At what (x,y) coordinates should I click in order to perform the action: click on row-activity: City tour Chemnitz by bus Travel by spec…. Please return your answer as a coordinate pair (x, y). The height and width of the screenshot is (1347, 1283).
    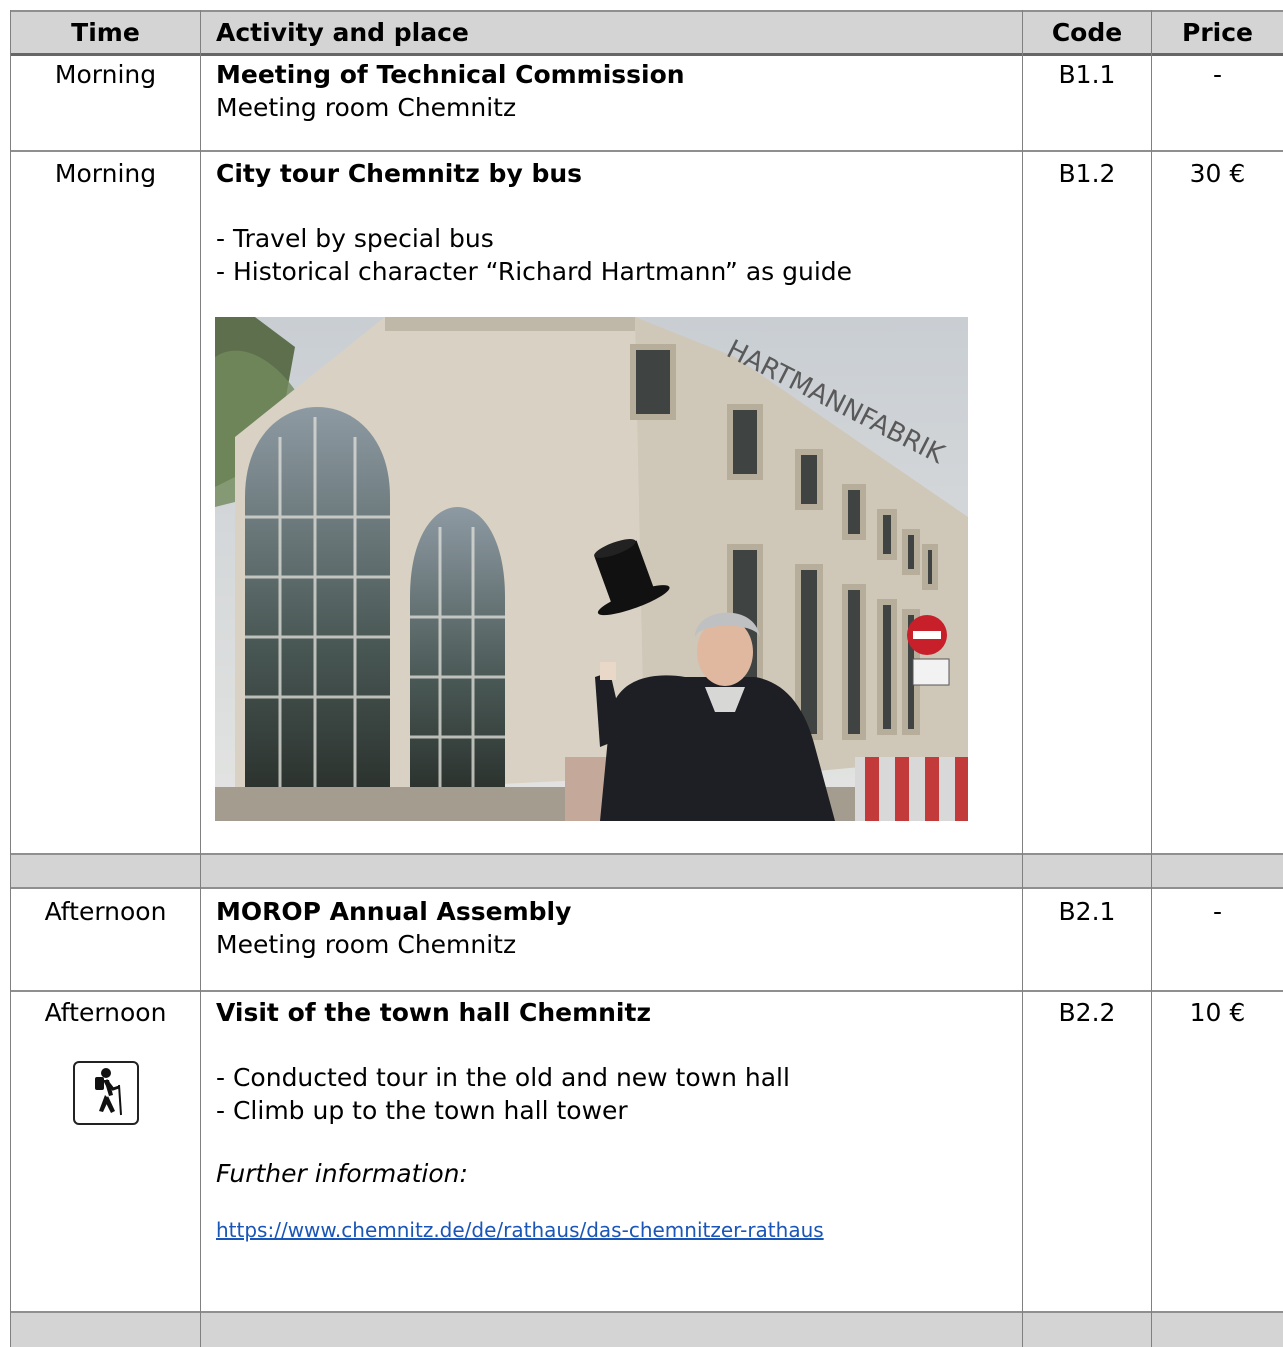
    Looking at the image, I should click on (616, 222).